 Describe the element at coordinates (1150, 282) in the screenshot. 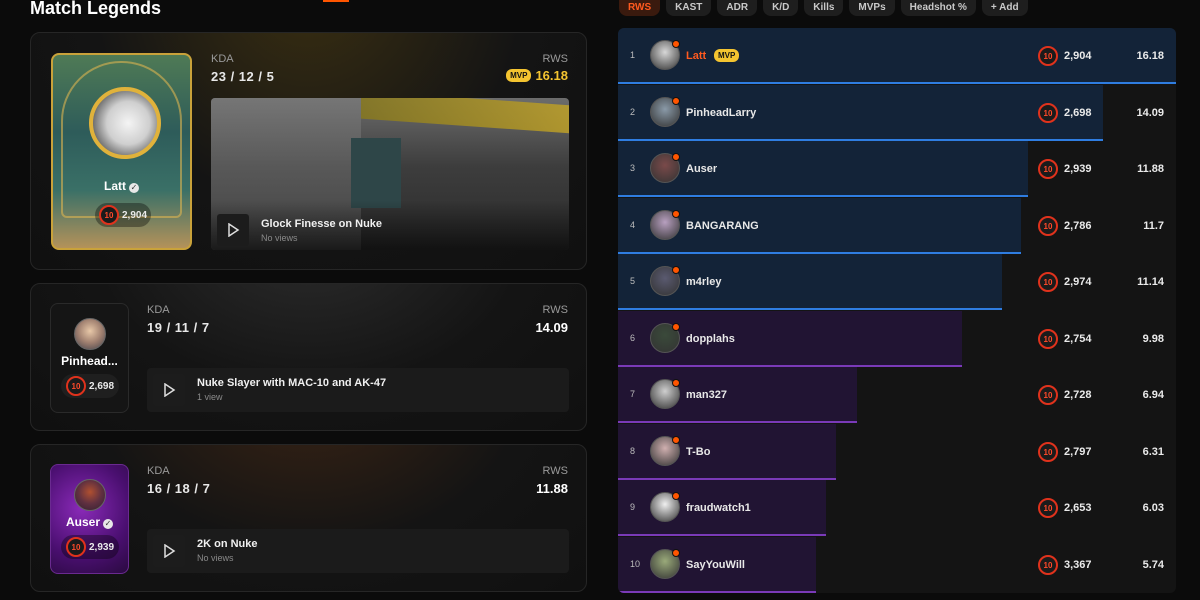

I see `rws-value: 11.14` at that location.